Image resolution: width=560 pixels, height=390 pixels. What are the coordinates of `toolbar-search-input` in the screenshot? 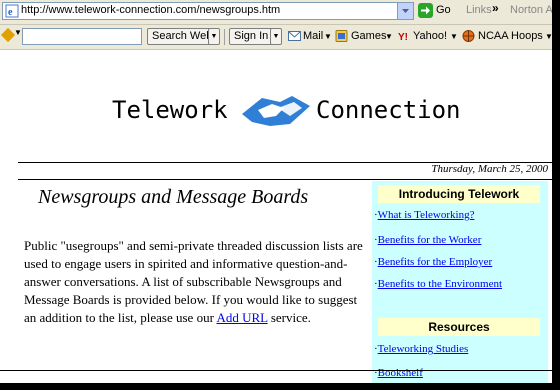 It's located at (82, 36).